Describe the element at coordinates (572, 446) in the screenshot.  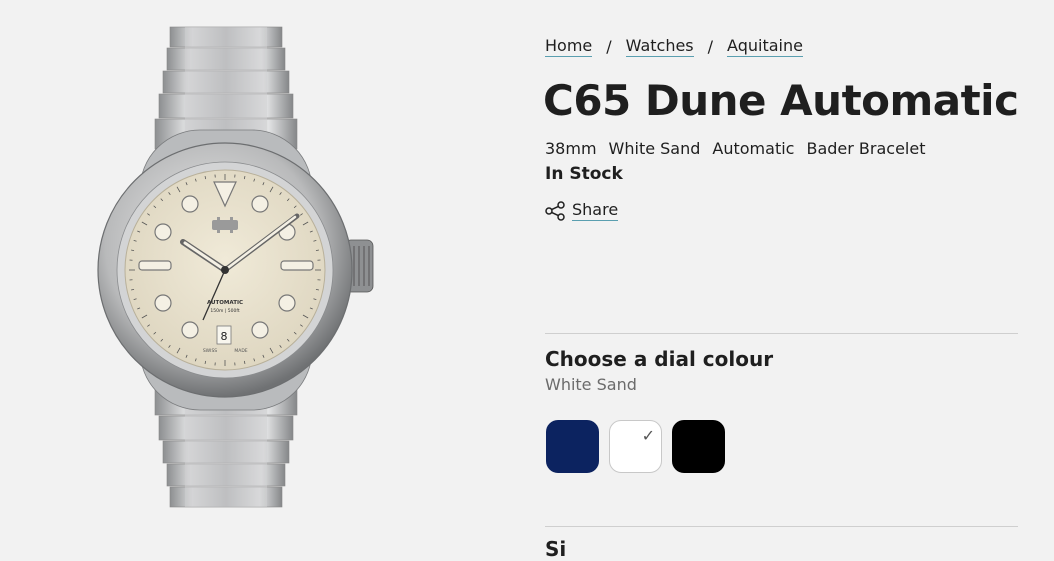
I see `swatch-navy` at that location.